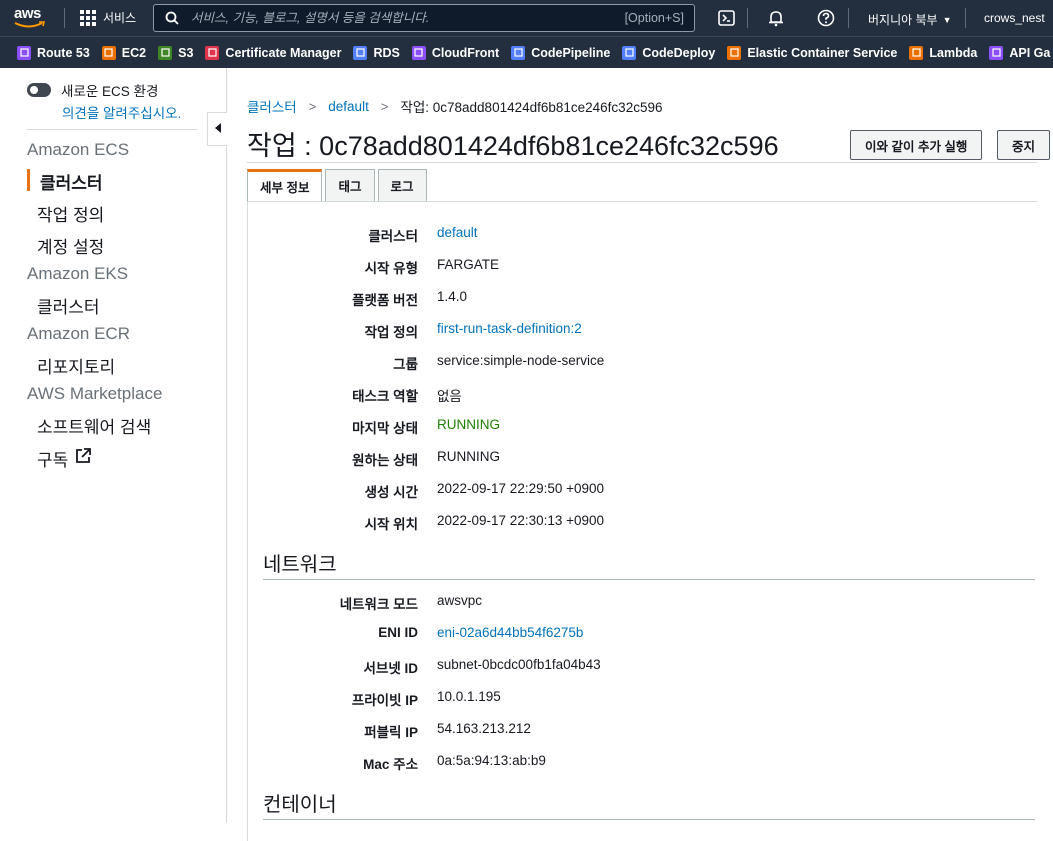  What do you see at coordinates (402, 185) in the screenshot?
I see `tab-logs: 로그` at bounding box center [402, 185].